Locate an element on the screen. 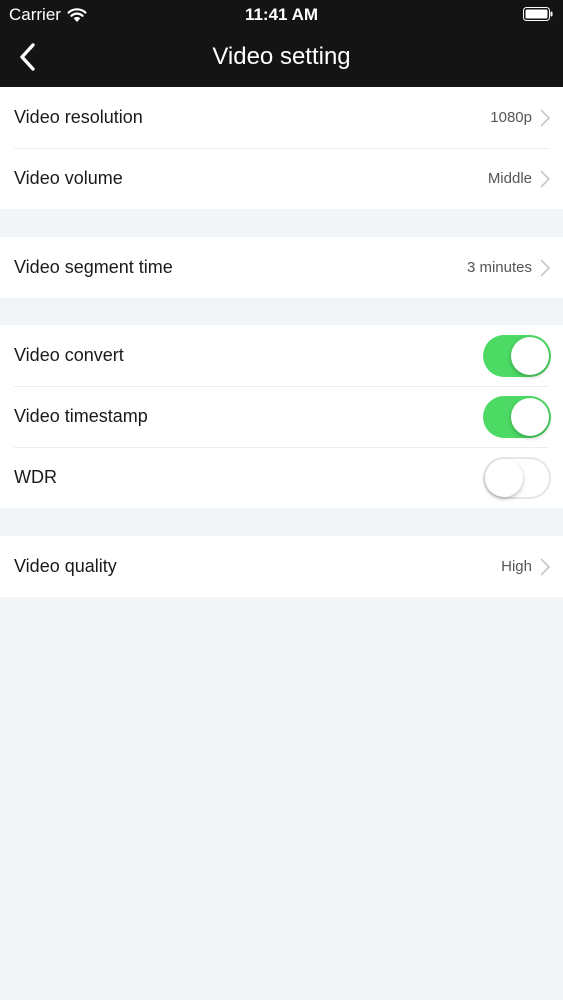  settings-group-segment: Video segment time 3 minutes is located at coordinates (281, 267).